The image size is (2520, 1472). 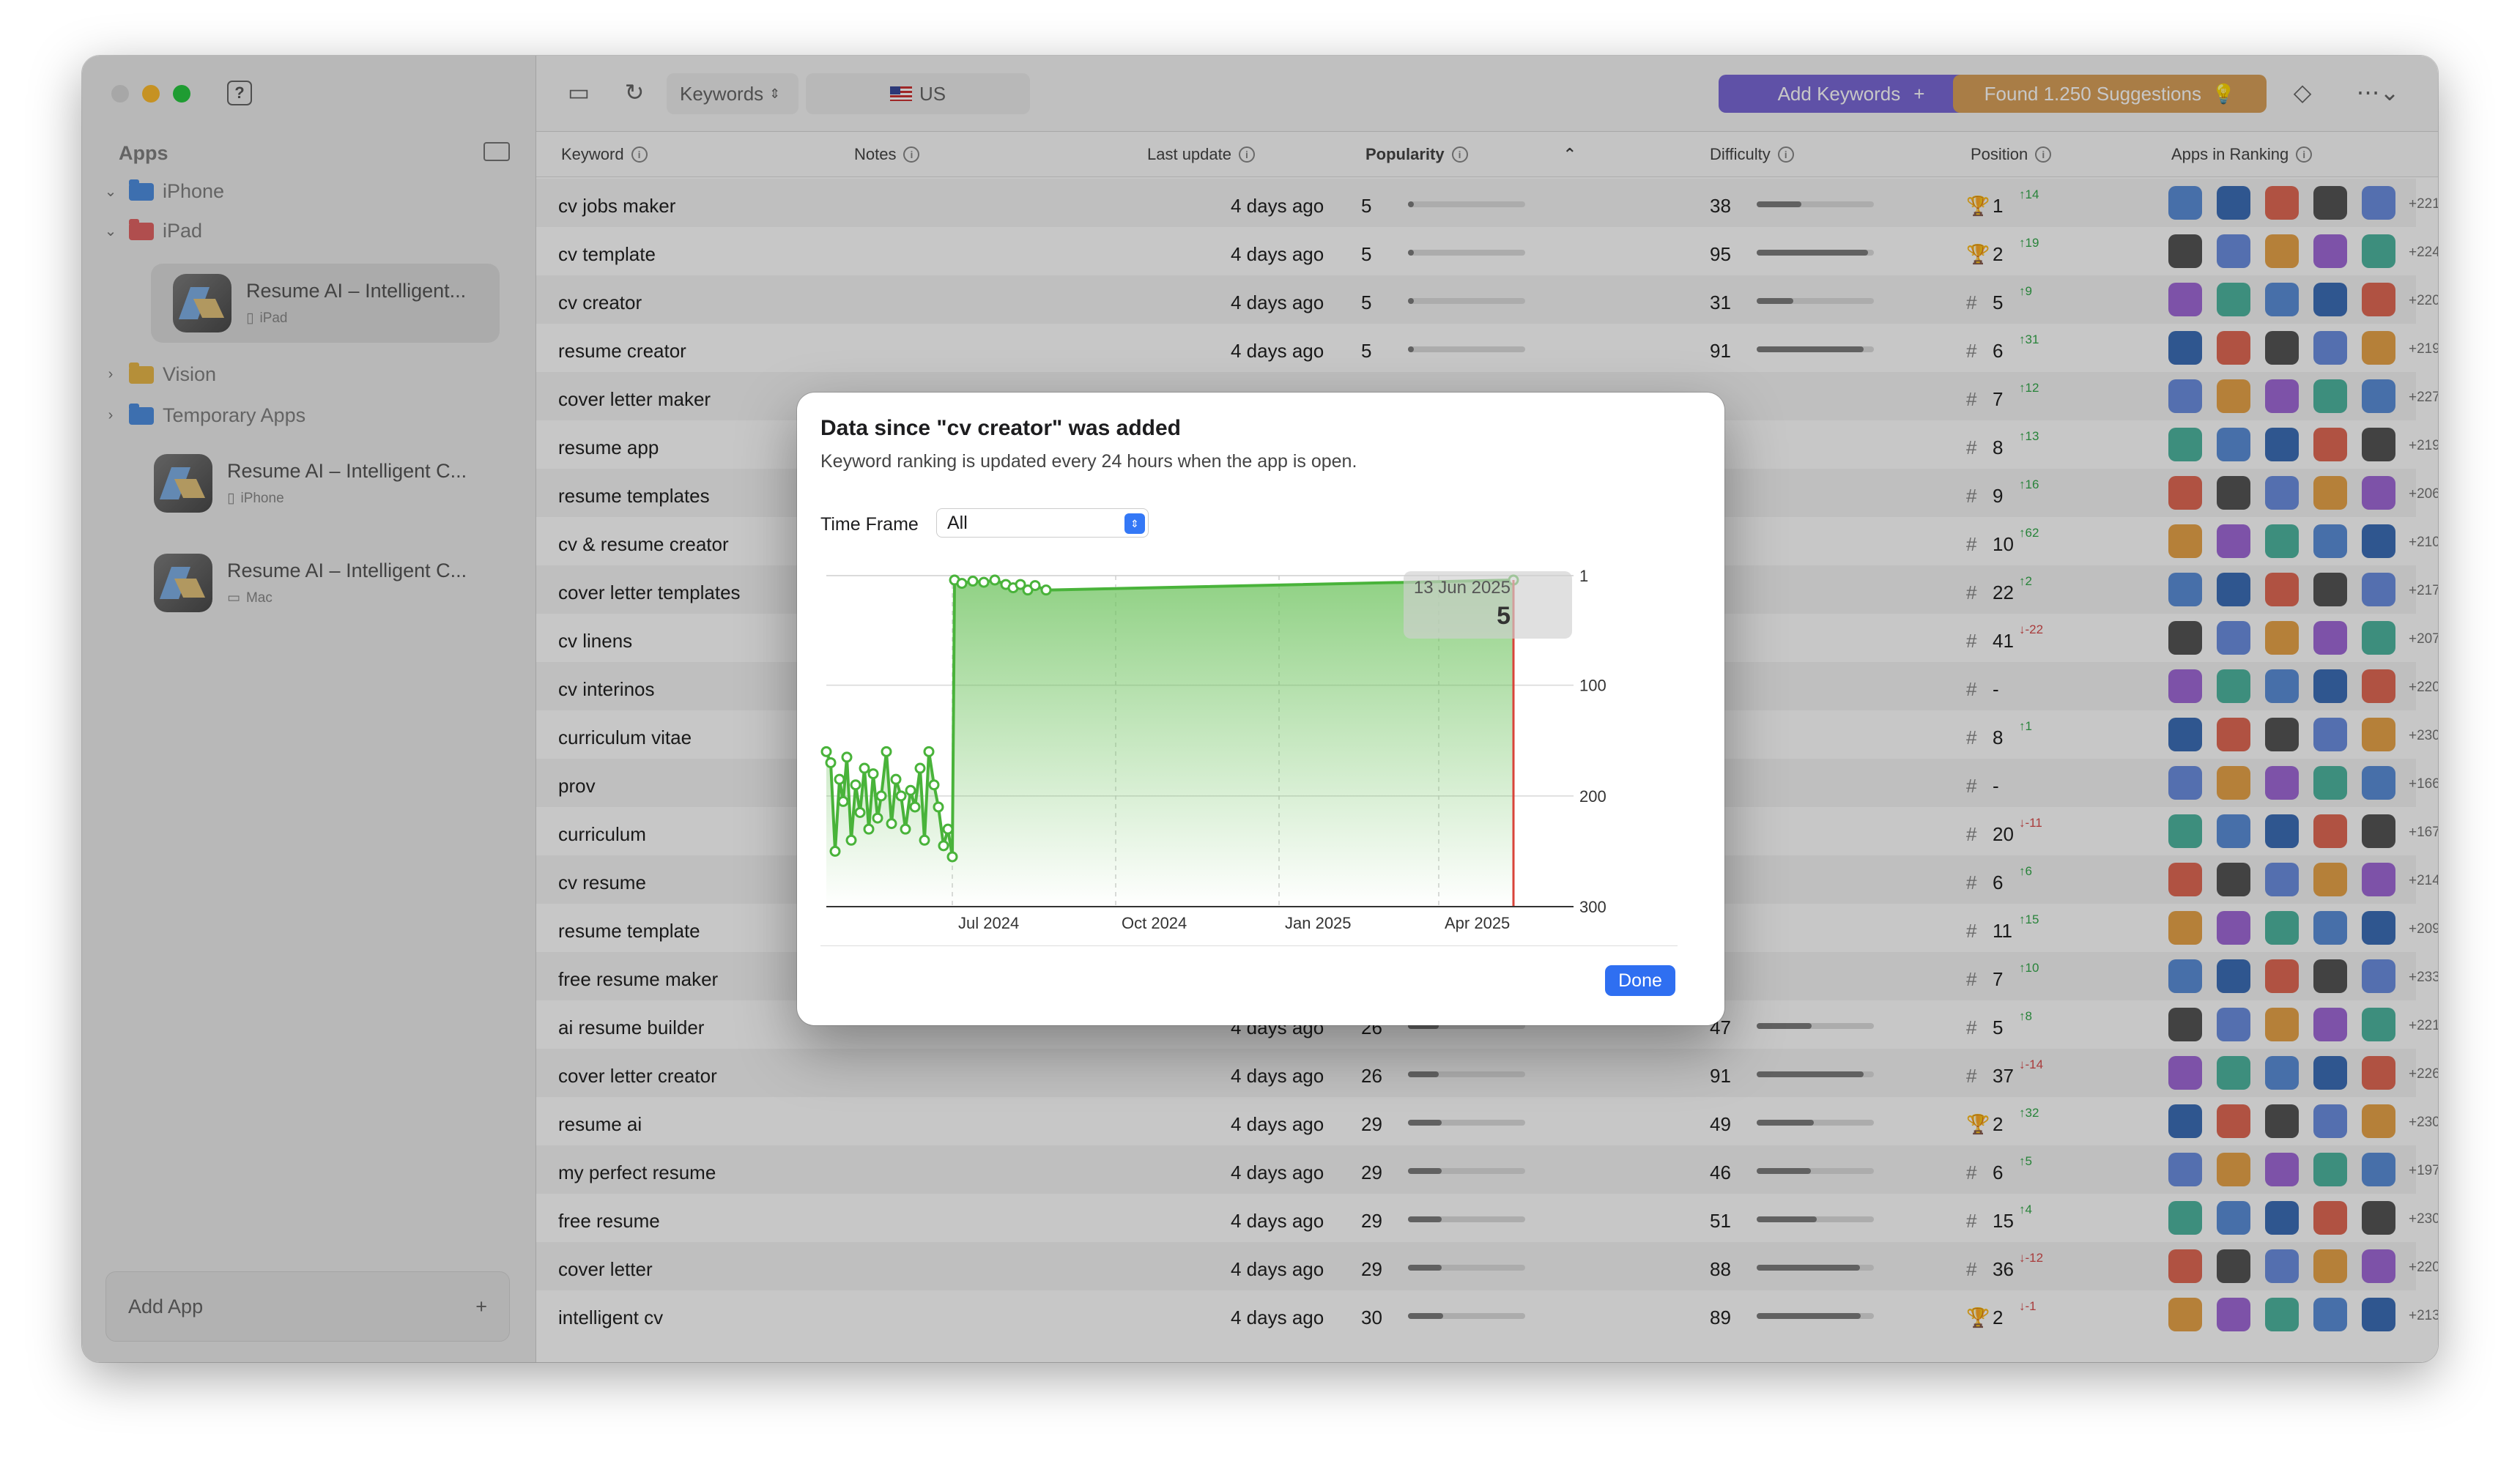 What do you see at coordinates (1477, 923) in the screenshot?
I see `x-tick-label: Apr 2025` at bounding box center [1477, 923].